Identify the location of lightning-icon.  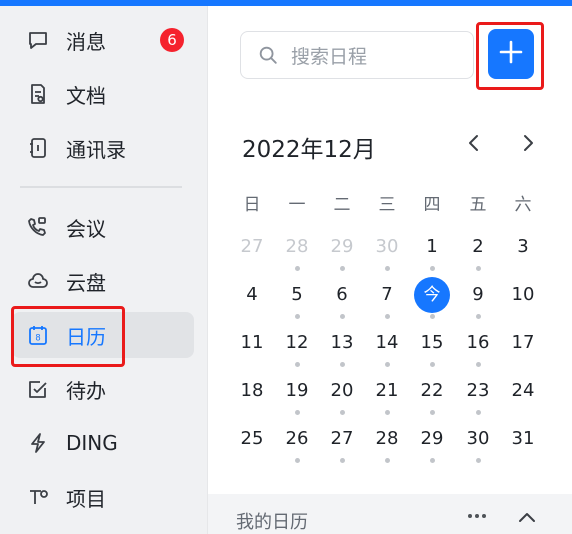
(38, 443).